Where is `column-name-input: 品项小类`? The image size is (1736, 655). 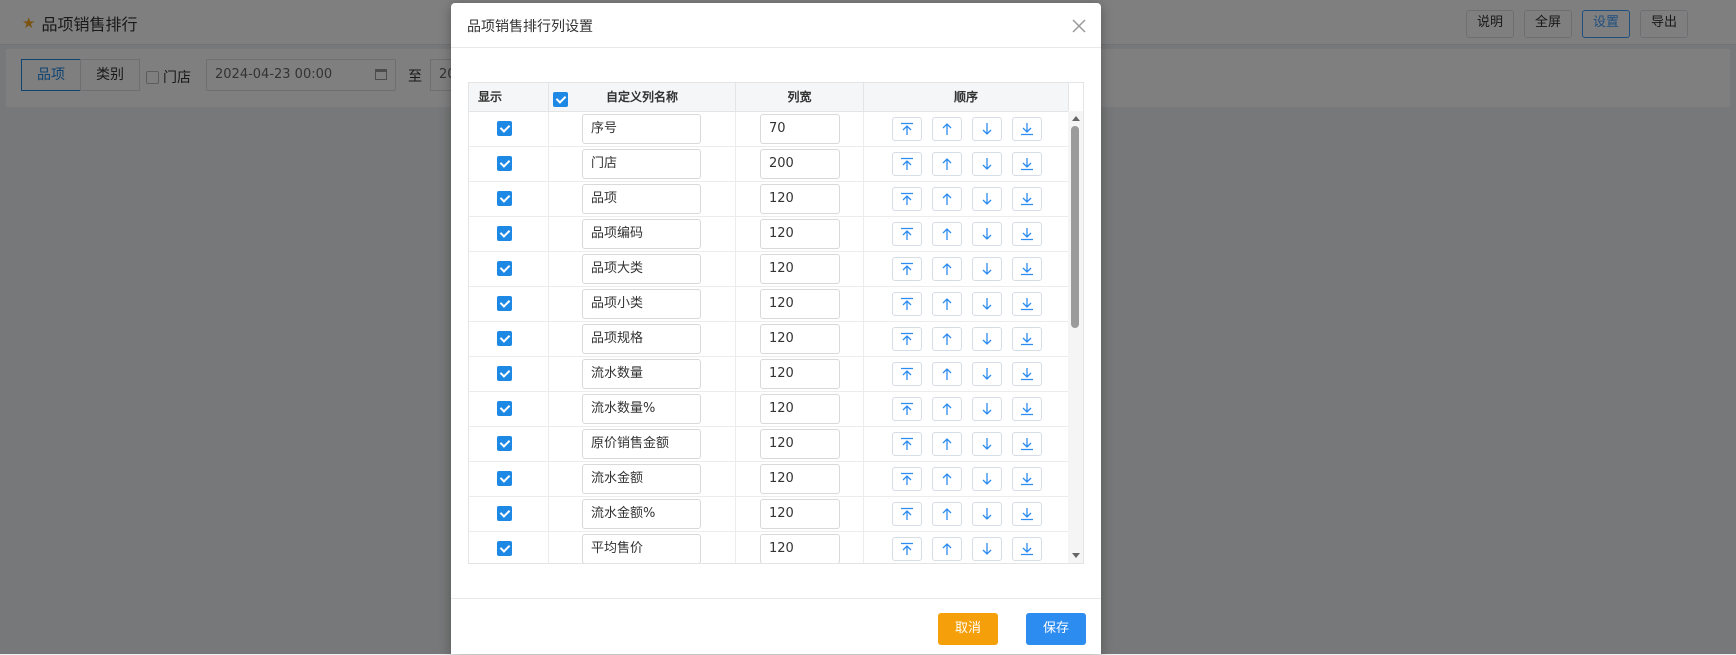
column-name-input: 品项小类 is located at coordinates (641, 304).